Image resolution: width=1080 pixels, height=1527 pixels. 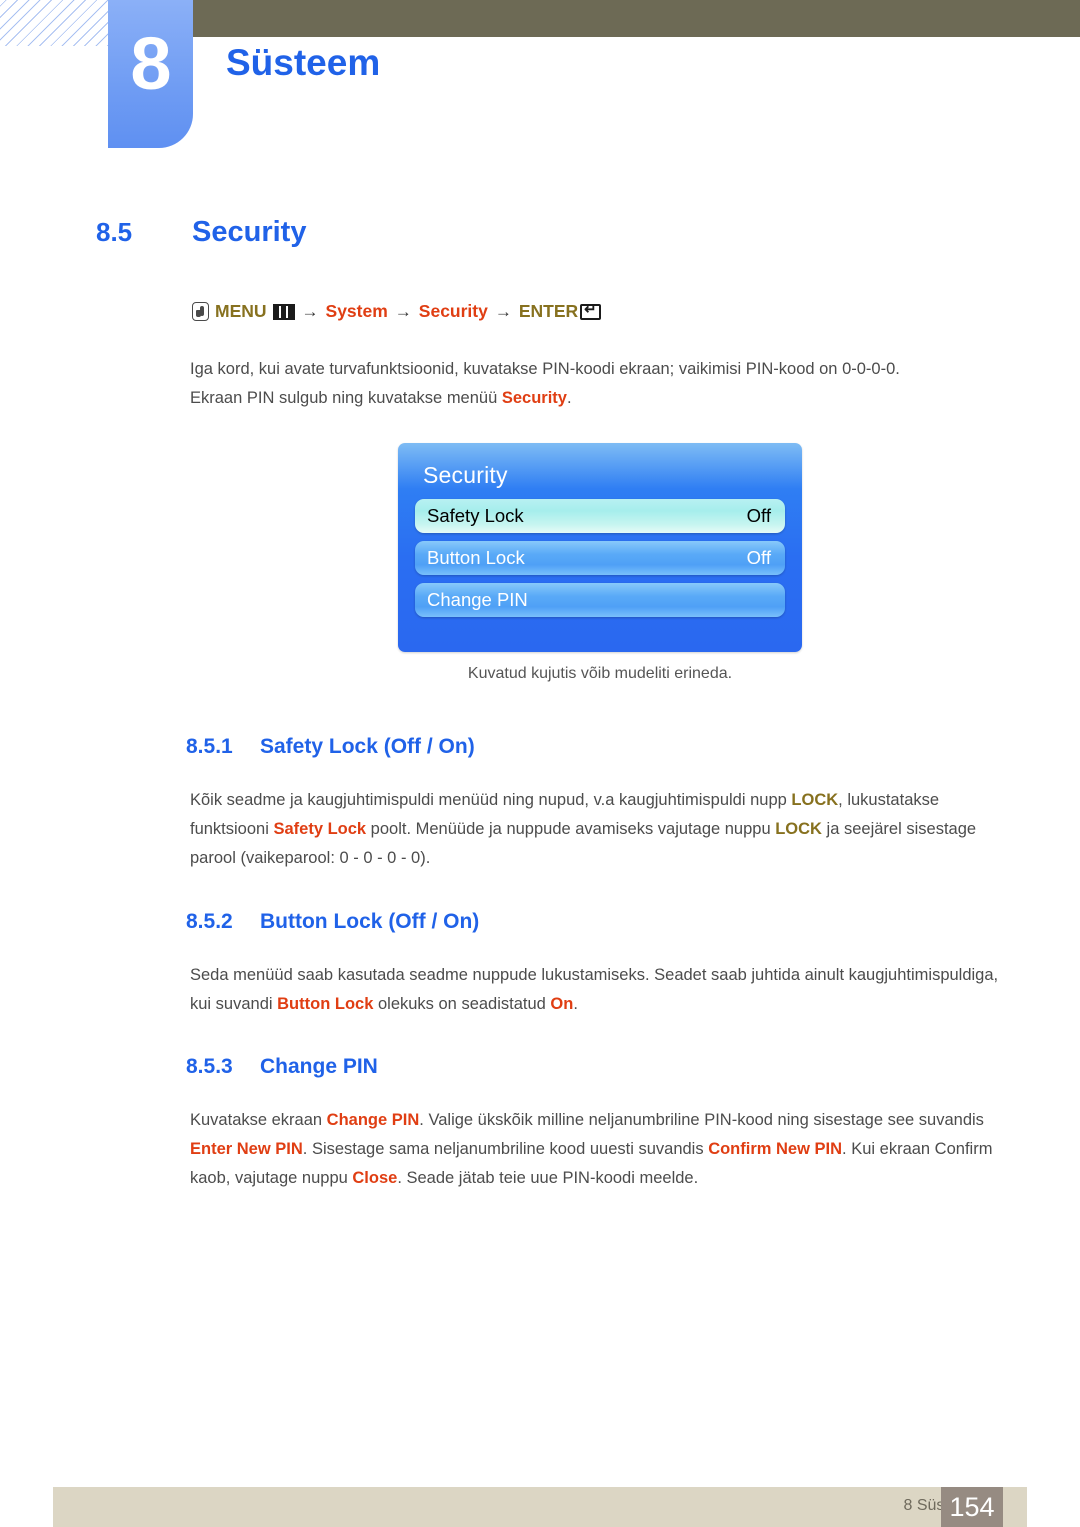 I want to click on body-keyword-on: On, so click(x=562, y=1004).